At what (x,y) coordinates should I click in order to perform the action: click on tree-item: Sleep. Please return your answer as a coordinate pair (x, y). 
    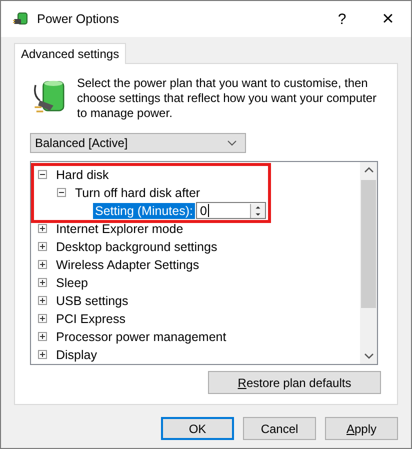
    Looking at the image, I should click on (72, 283).